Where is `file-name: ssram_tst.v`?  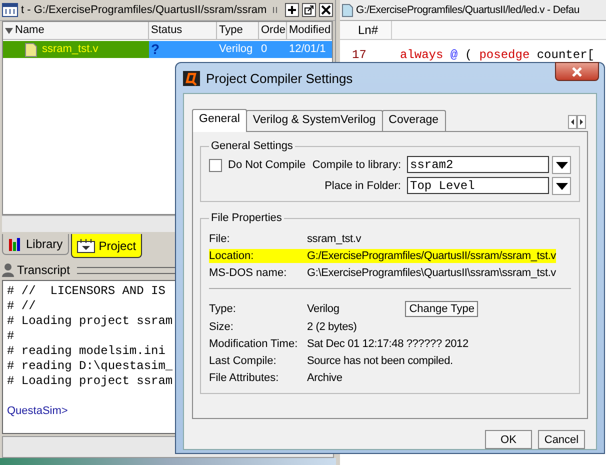
file-name: ssram_tst.v is located at coordinates (70, 49).